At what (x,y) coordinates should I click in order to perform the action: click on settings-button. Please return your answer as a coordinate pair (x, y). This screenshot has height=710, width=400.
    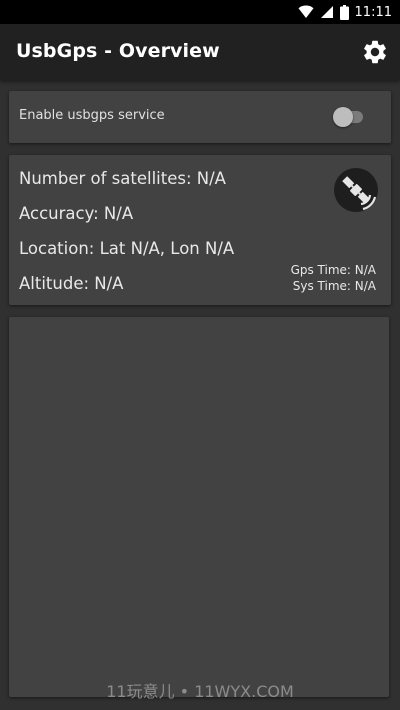
    Looking at the image, I should click on (375, 52).